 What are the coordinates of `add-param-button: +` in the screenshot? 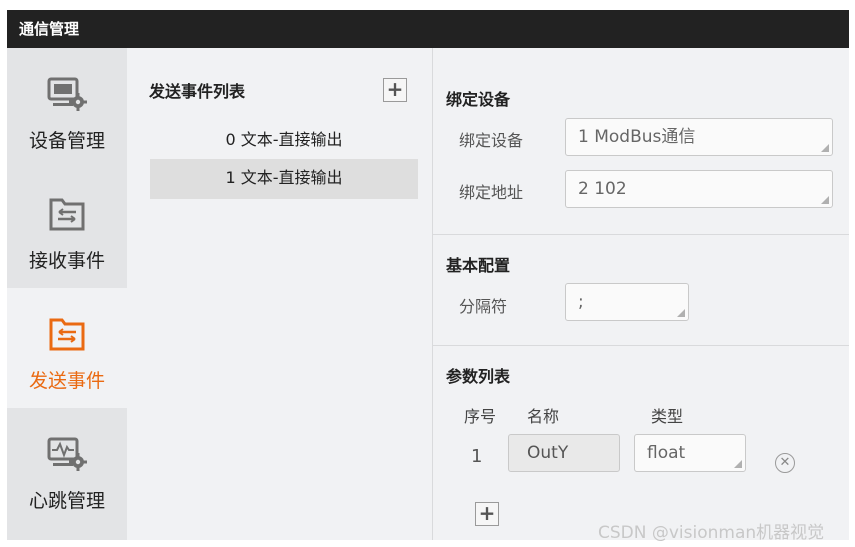 It's located at (487, 514).